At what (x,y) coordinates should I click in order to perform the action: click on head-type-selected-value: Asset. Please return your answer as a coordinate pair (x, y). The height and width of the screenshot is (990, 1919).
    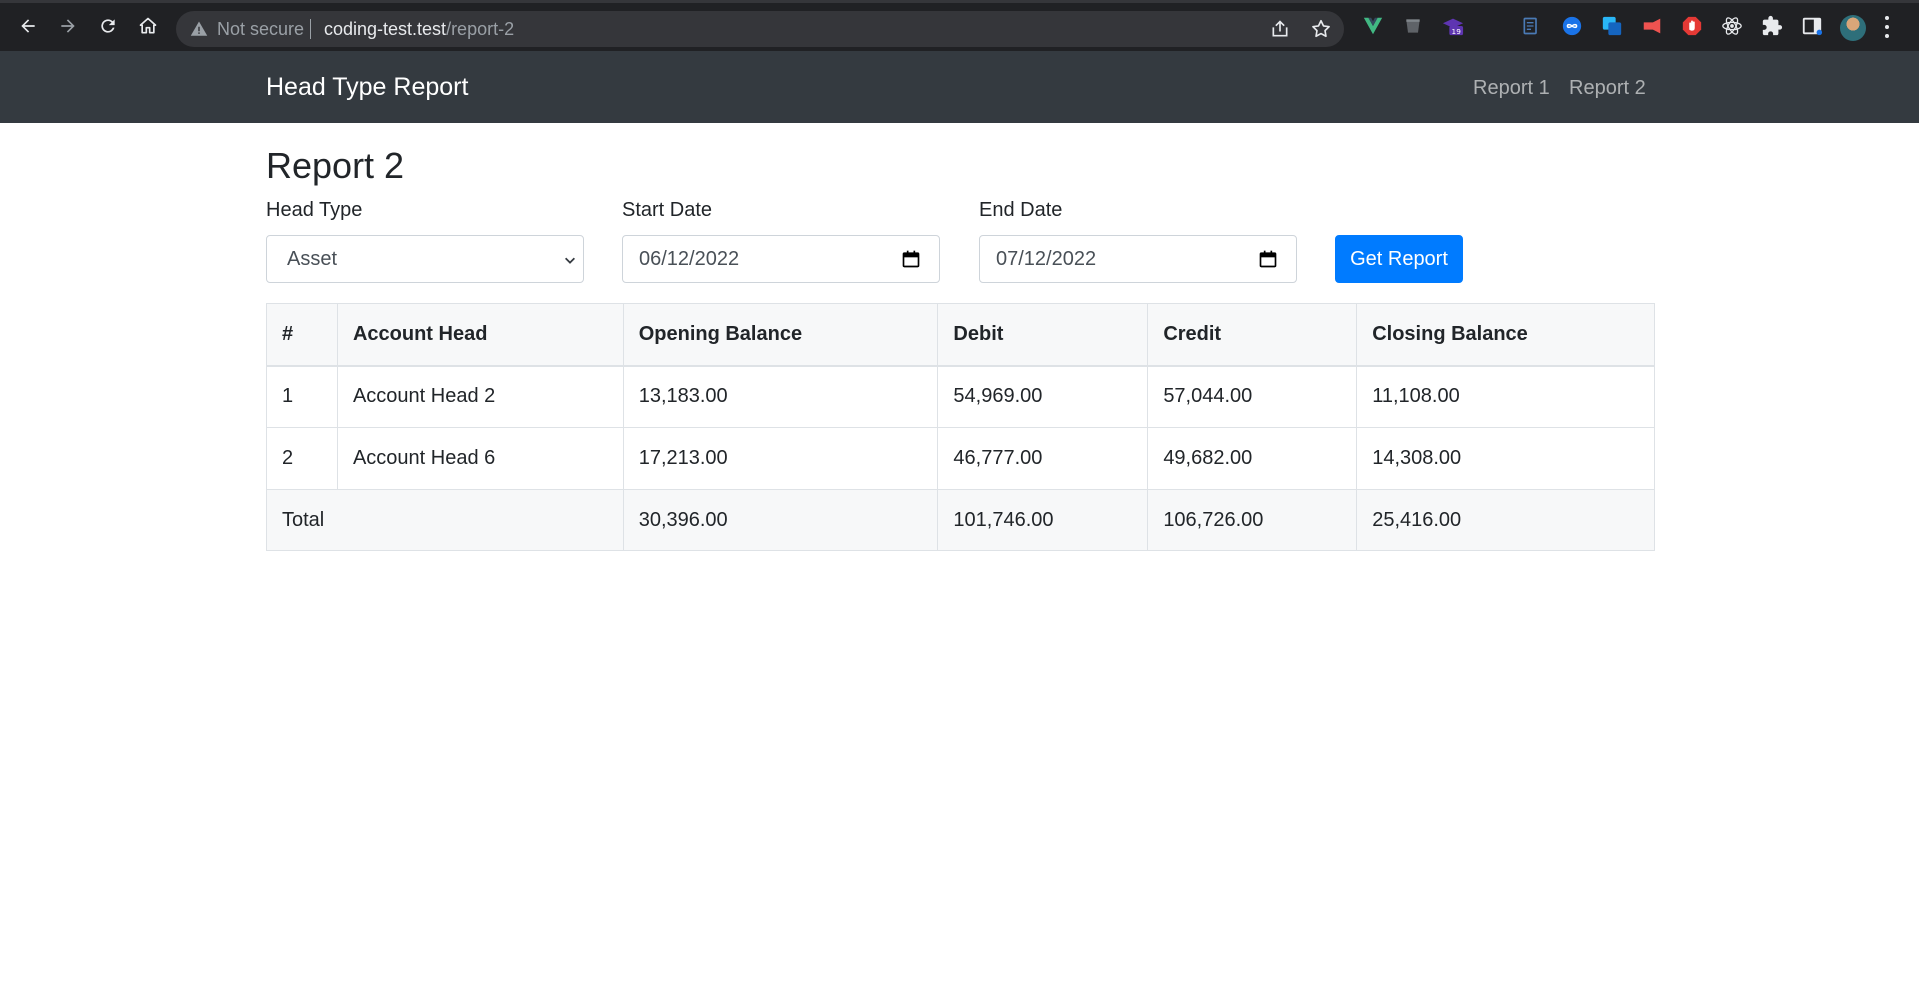
    Looking at the image, I should click on (312, 258).